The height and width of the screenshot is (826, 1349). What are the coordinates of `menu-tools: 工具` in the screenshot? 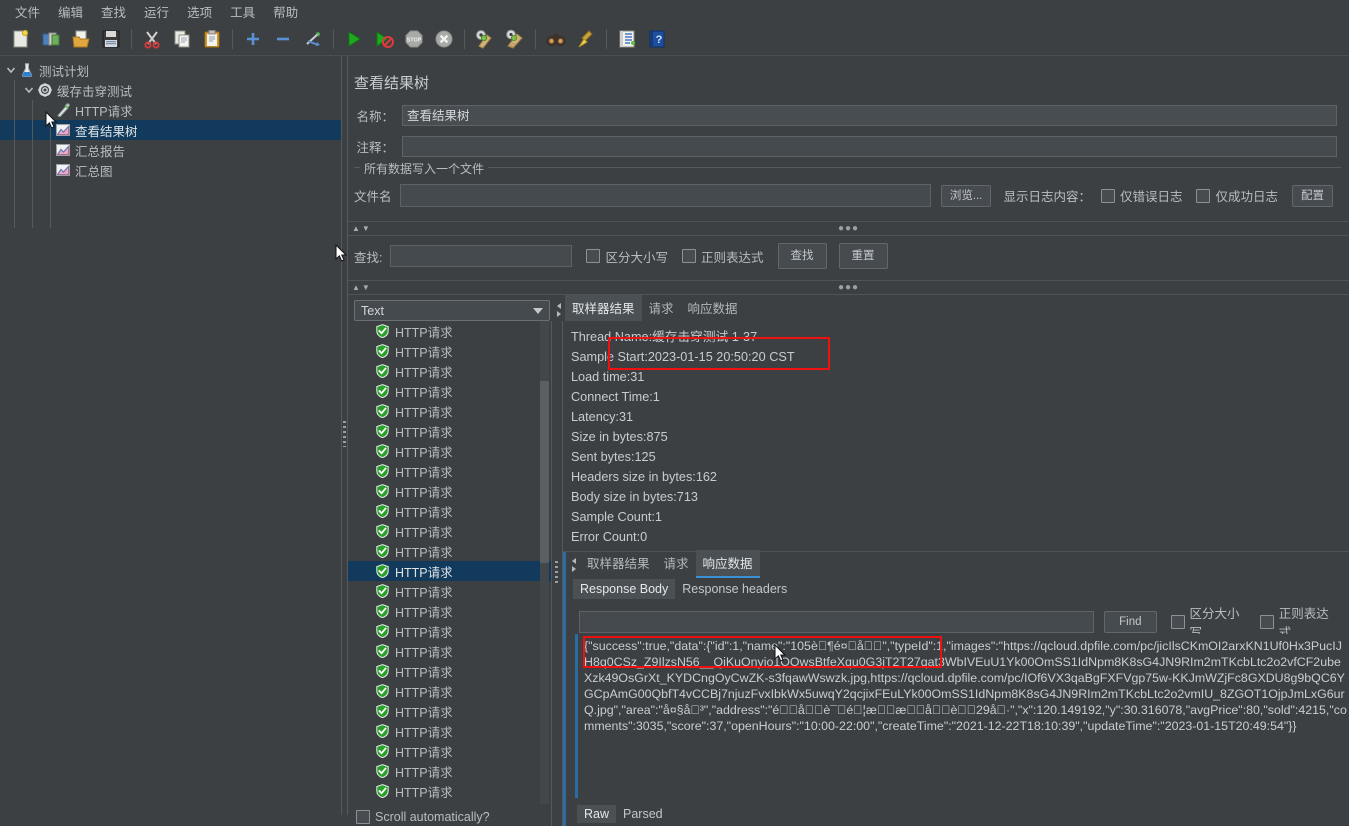 It's located at (242, 11).